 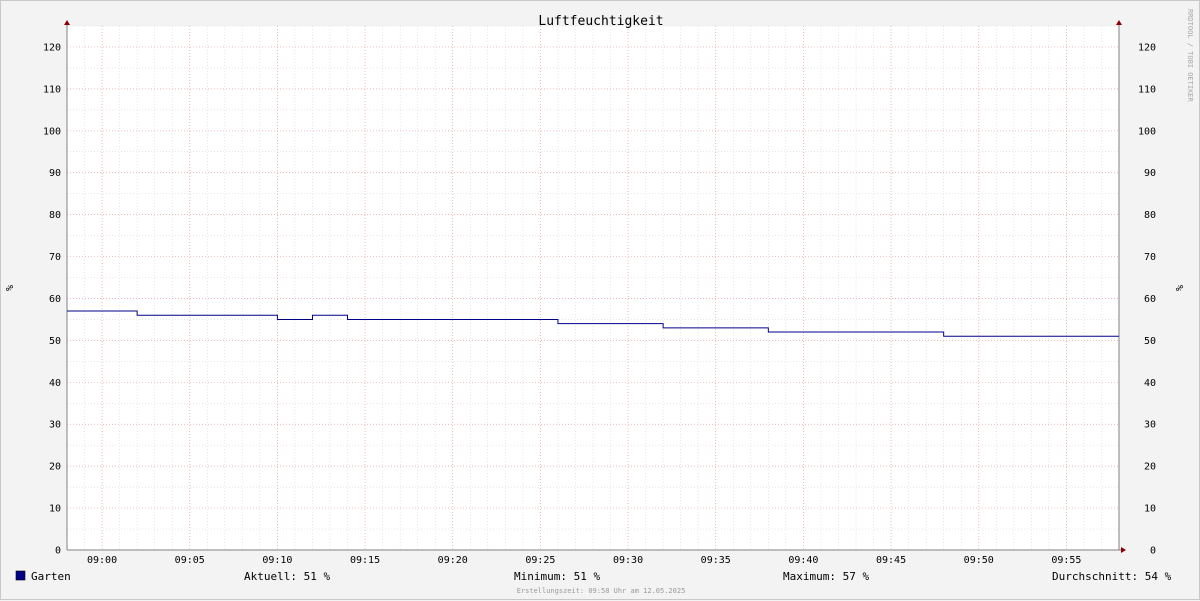 What do you see at coordinates (1190, 56) in the screenshot?
I see `rrdtool-watermark: RRDTOOL / TOBI OETIKER` at bounding box center [1190, 56].